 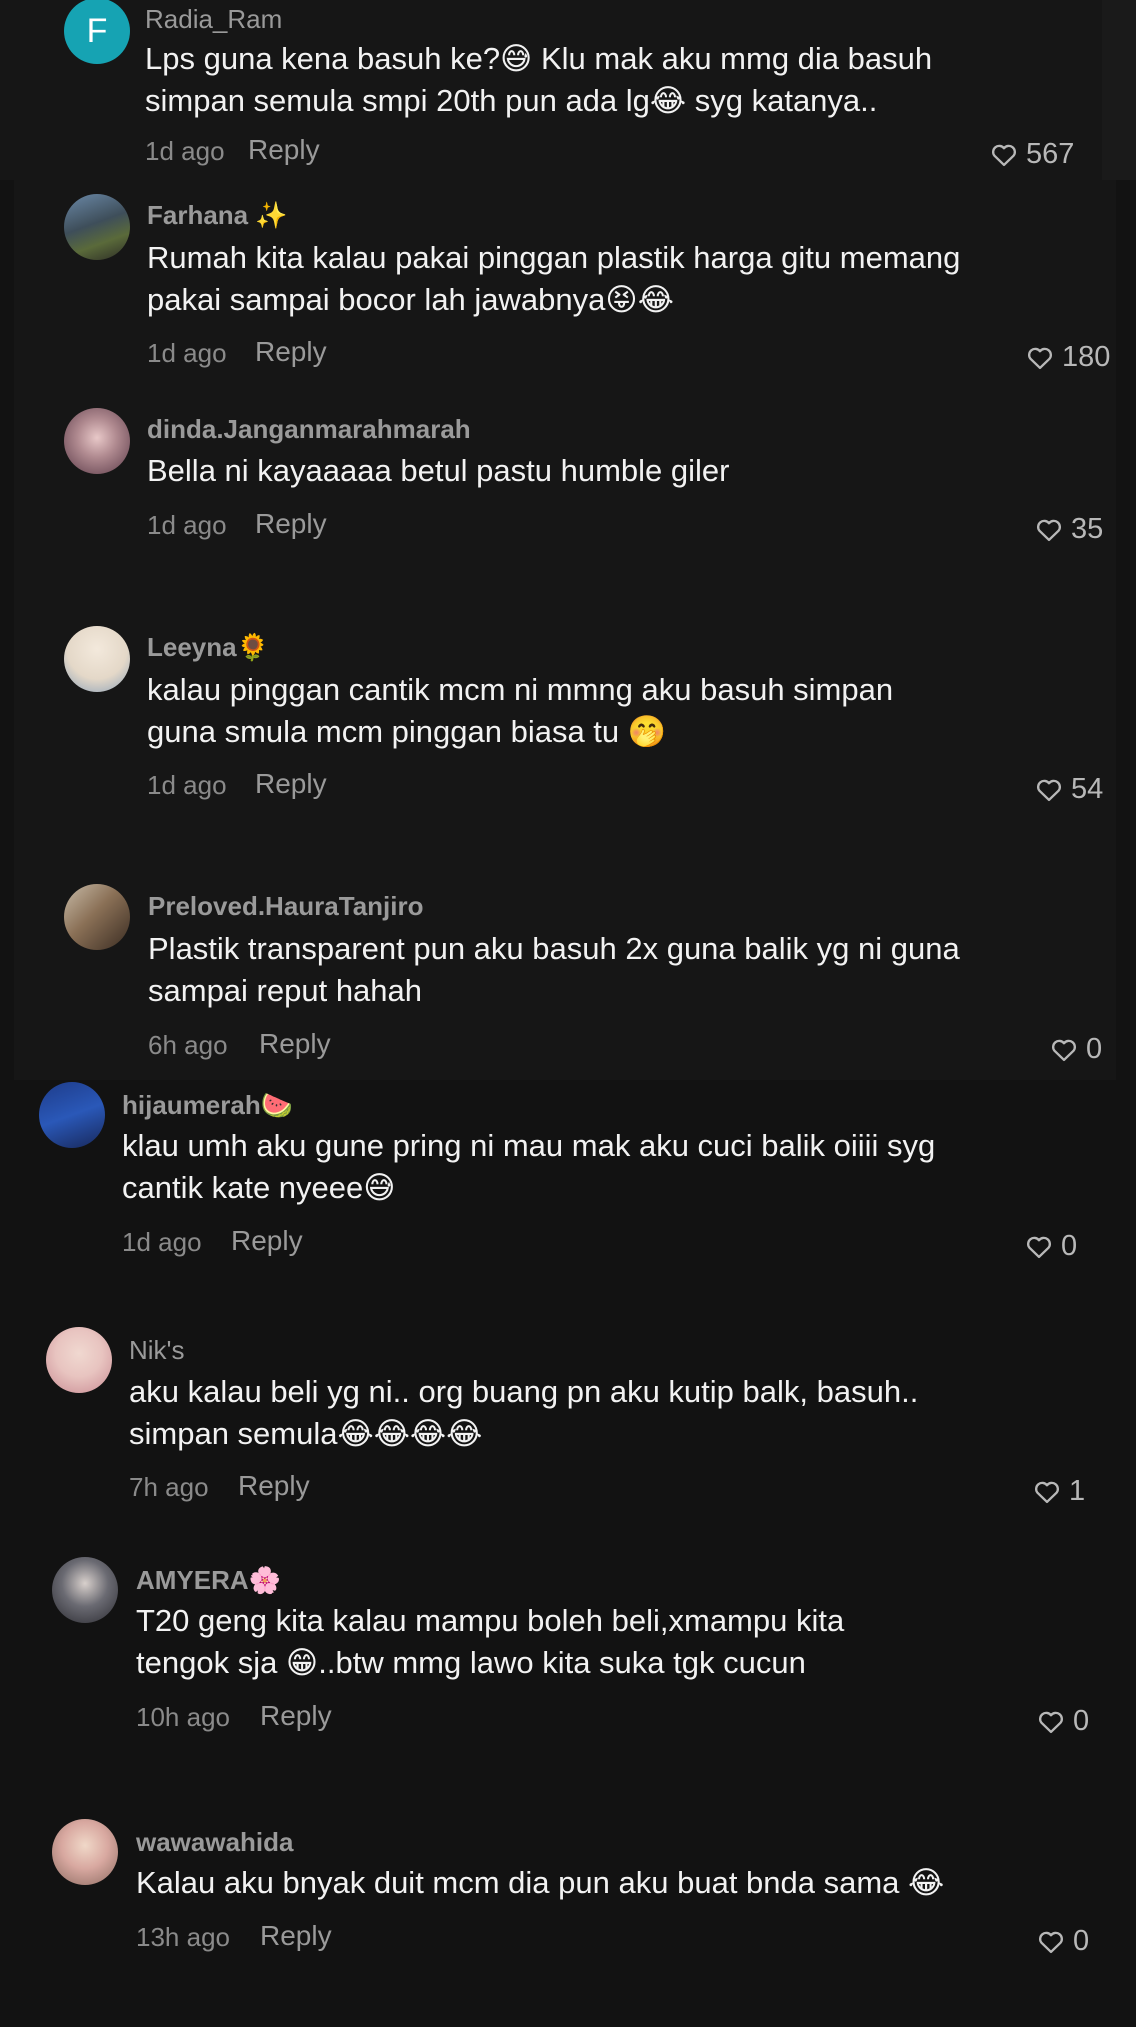 I want to click on like-button: 567, so click(x=1032, y=154).